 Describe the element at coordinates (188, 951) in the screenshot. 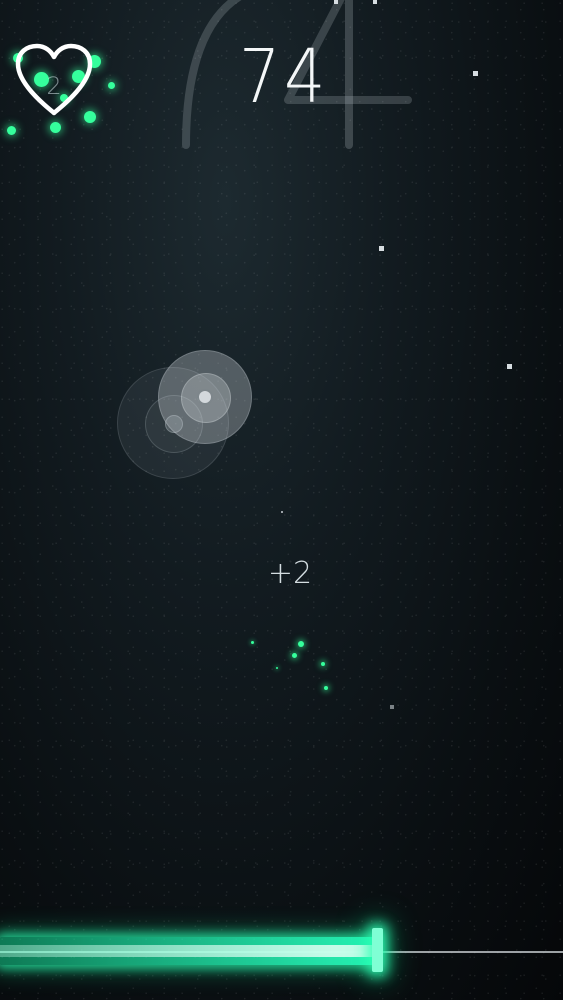

I see `level-progress-fill` at that location.